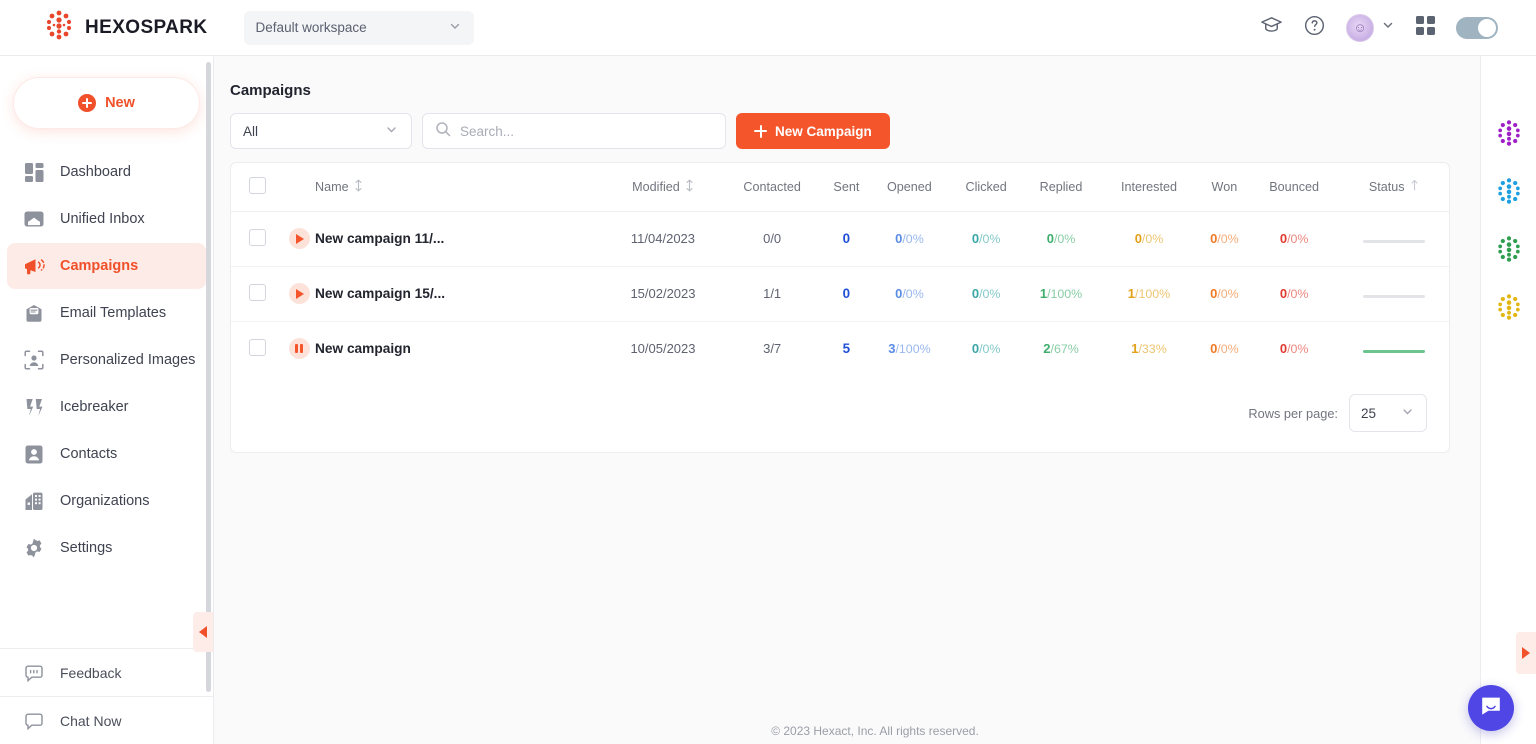 The width and height of the screenshot is (1536, 744). I want to click on new-button-wrapper: New, so click(106, 99).